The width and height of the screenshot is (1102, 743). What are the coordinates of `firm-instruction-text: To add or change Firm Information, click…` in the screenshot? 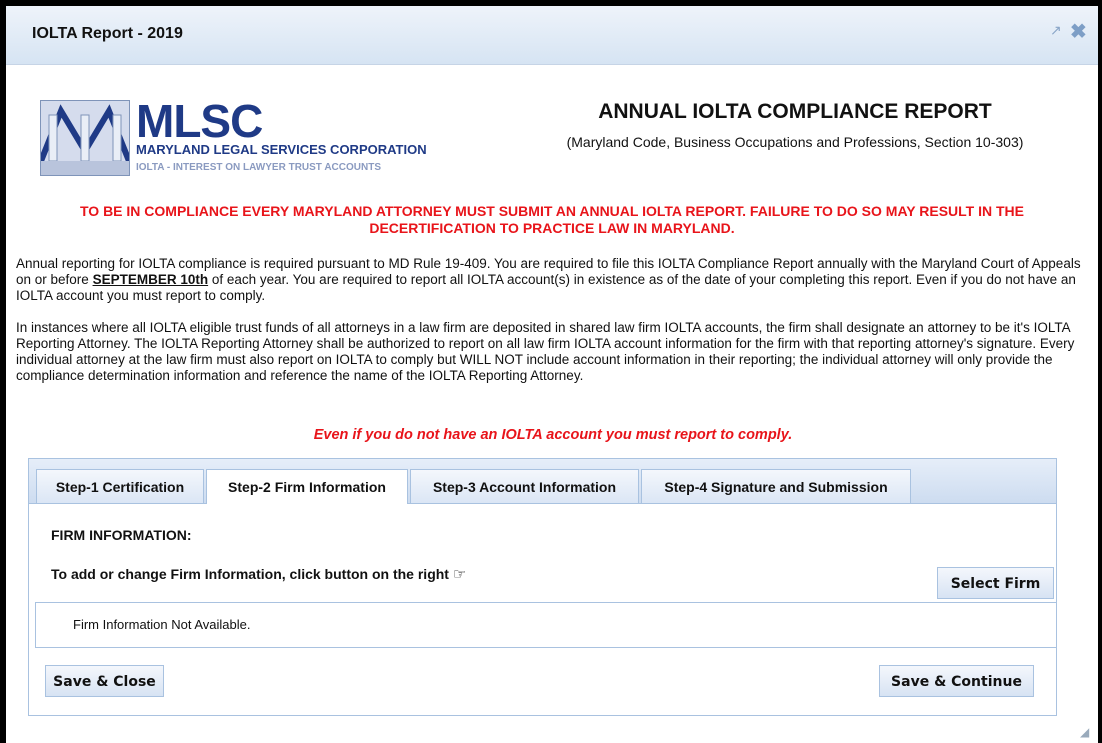 It's located at (250, 574).